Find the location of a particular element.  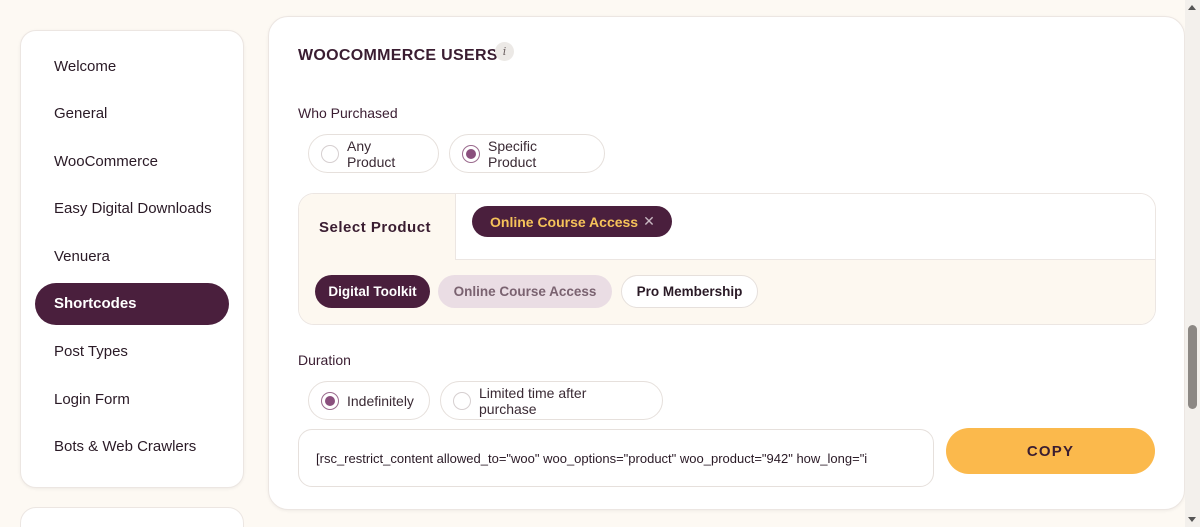

scroll-up-arrow-icon is located at coordinates (1192, 7).